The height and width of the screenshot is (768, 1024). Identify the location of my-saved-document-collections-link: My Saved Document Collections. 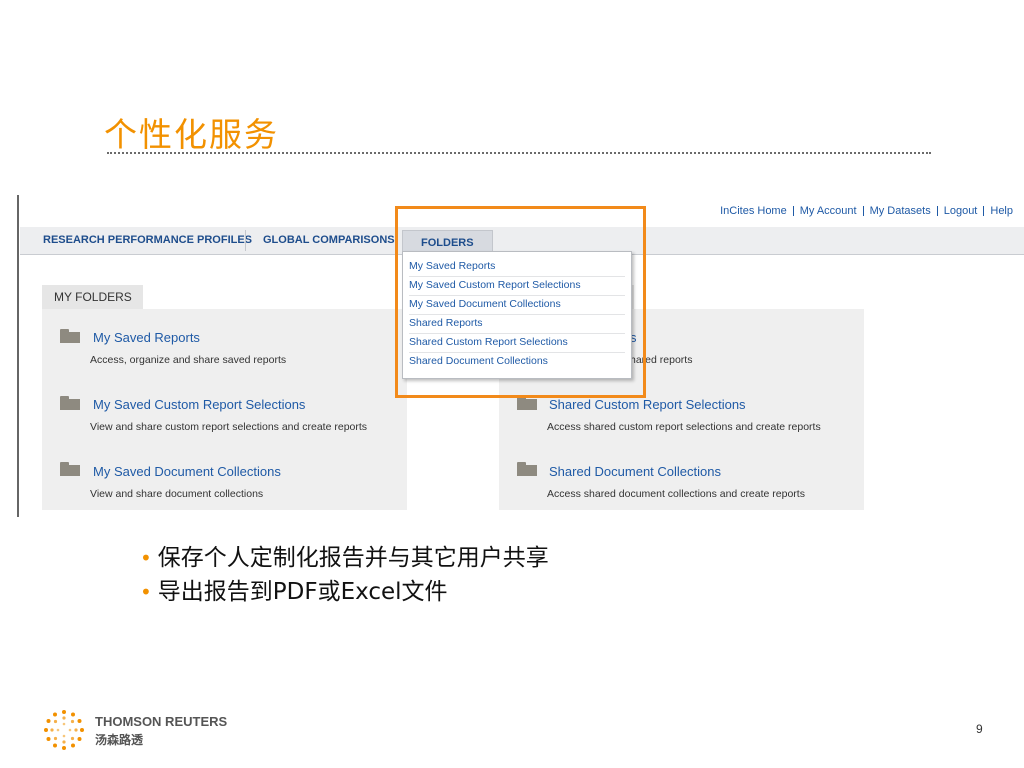
(187, 471).